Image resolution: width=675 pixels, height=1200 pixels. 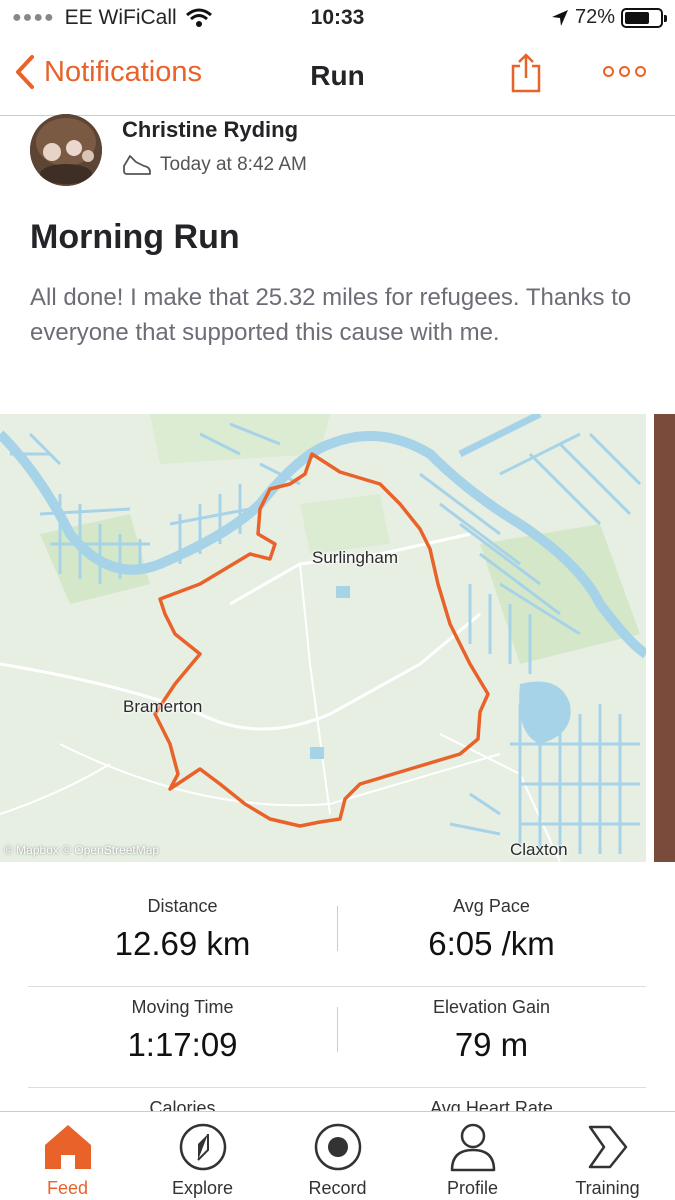 What do you see at coordinates (491, 943) in the screenshot?
I see `stat-value: 6:05 /km` at bounding box center [491, 943].